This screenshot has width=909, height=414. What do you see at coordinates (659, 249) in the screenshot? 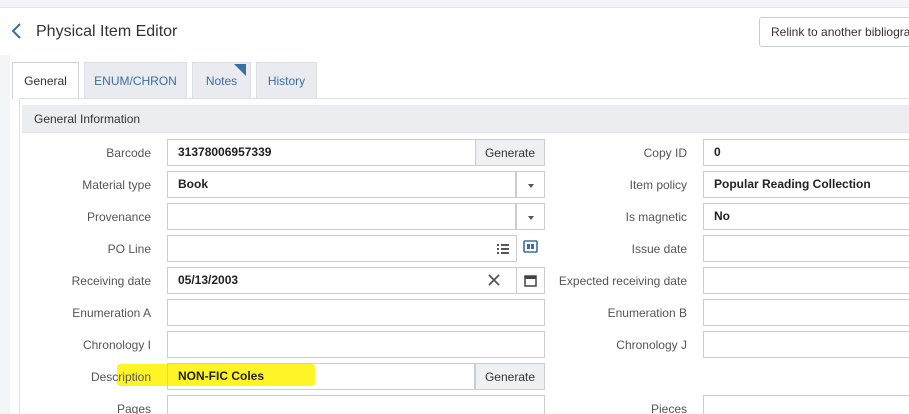
I see `issue-date-label: Issue date` at bounding box center [659, 249].